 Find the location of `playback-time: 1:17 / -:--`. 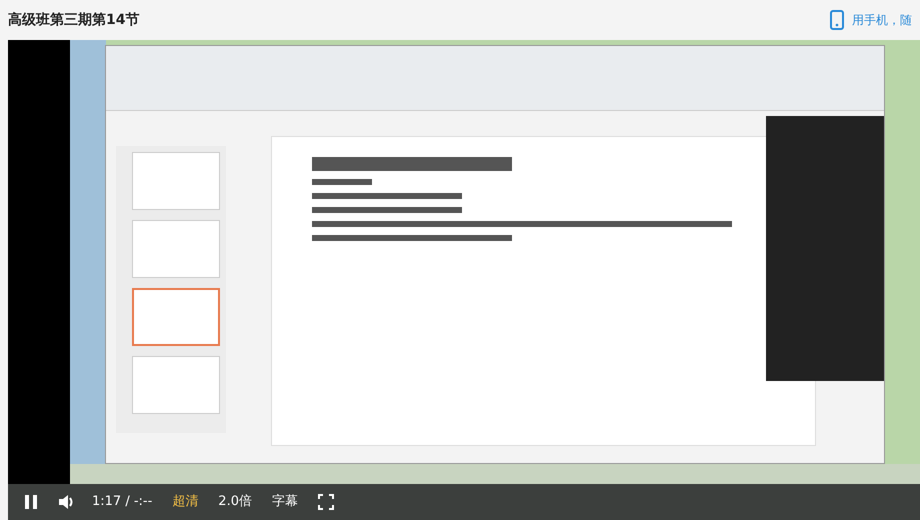

playback-time: 1:17 / -:-- is located at coordinates (122, 502).